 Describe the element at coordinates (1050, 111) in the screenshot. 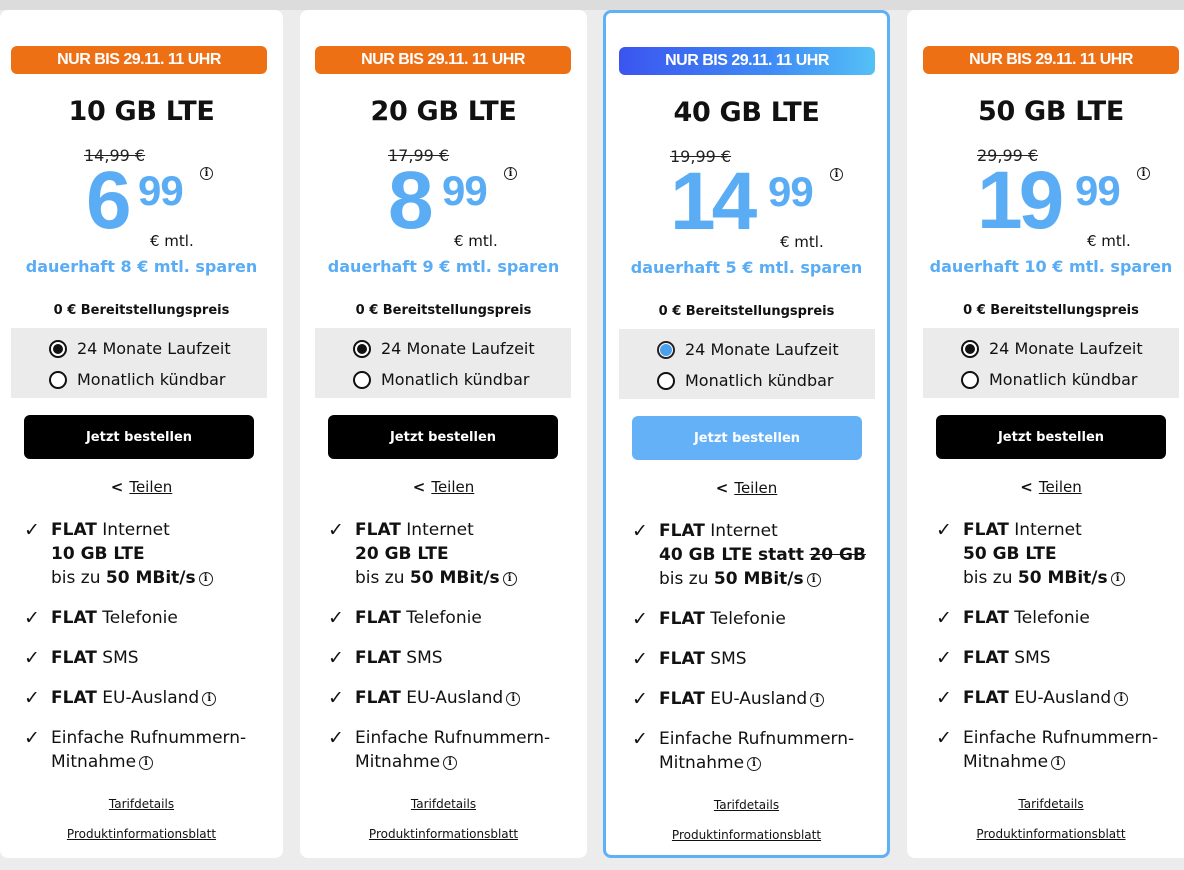

I see `tariff-title: 50 GB LTE` at that location.